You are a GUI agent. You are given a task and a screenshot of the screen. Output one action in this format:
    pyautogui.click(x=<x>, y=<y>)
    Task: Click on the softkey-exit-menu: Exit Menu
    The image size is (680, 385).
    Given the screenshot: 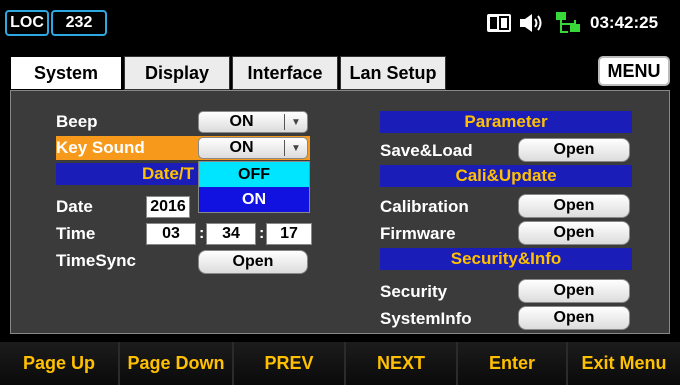 What is the action you would take?
    pyautogui.click(x=624, y=363)
    